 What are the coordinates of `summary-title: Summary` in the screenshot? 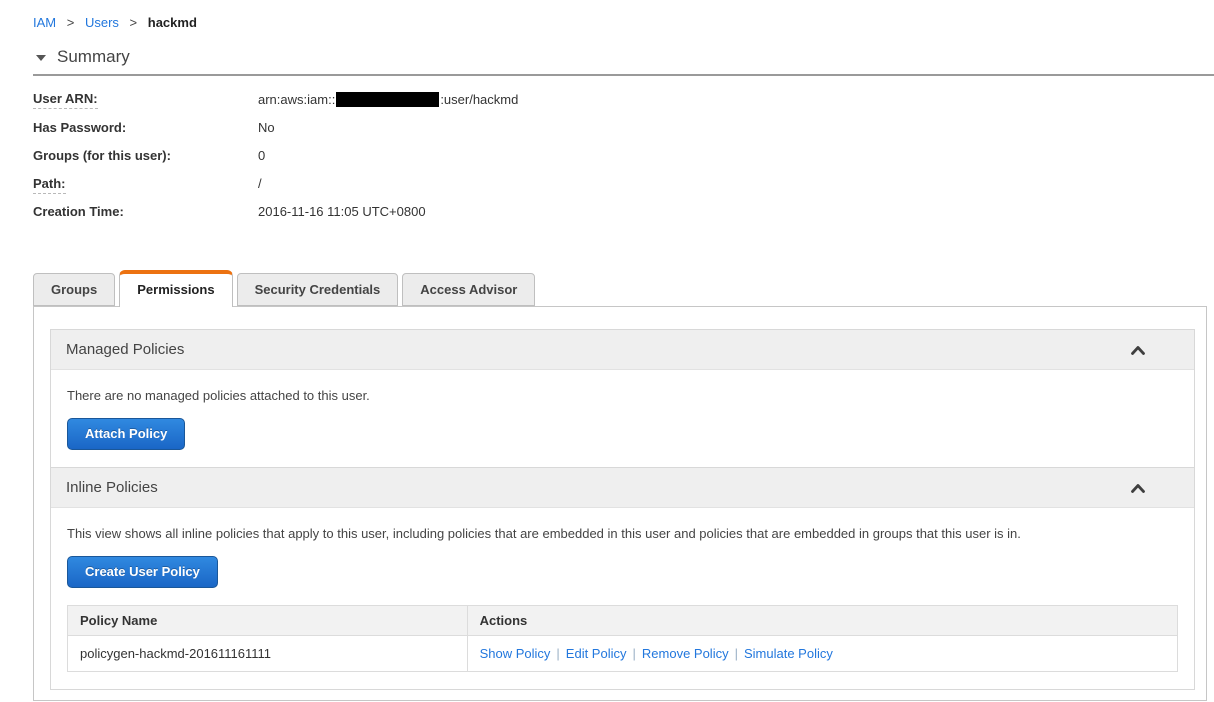 It's located at (93, 56).